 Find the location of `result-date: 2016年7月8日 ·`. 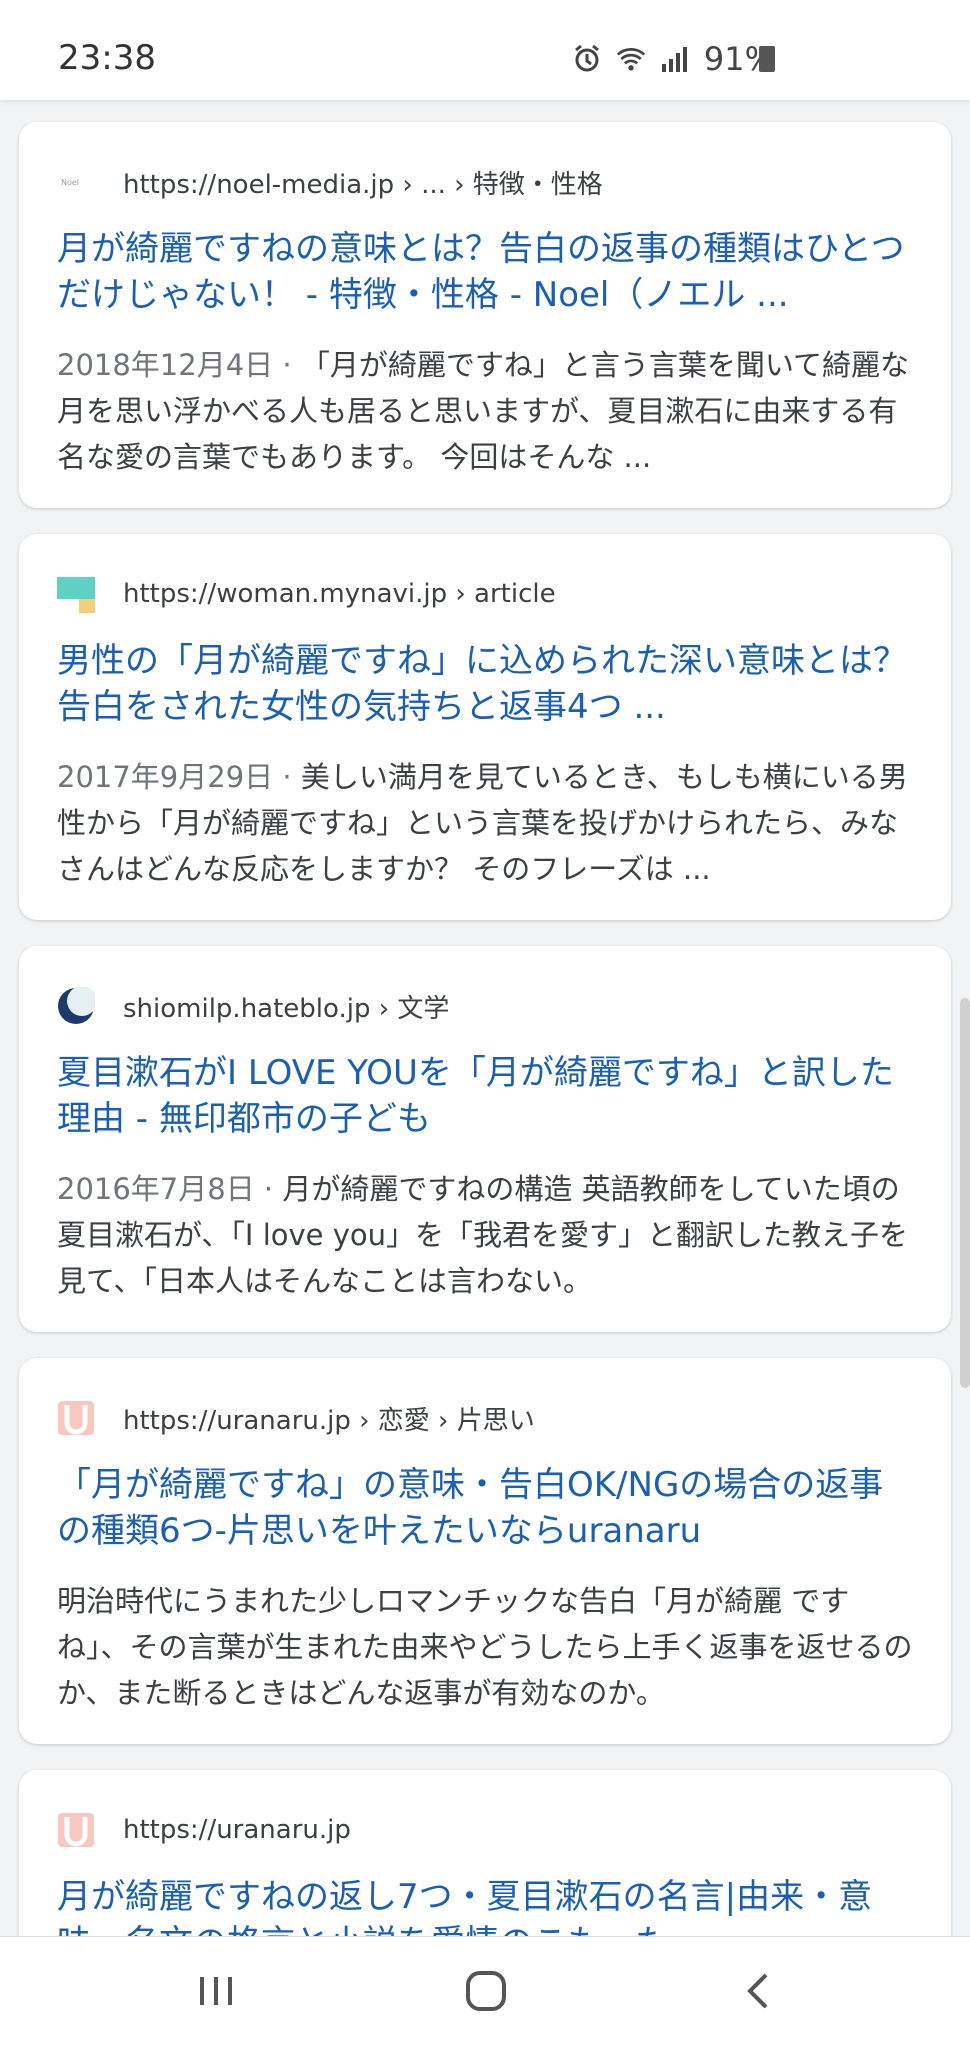

result-date: 2016年7月8日 · is located at coordinates (170, 1189).